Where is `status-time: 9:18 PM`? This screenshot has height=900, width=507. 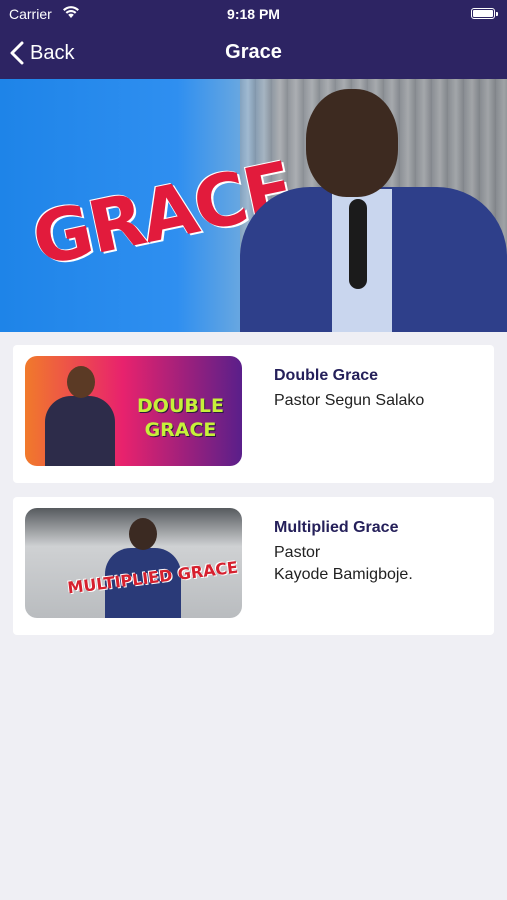 status-time: 9:18 PM is located at coordinates (253, 14).